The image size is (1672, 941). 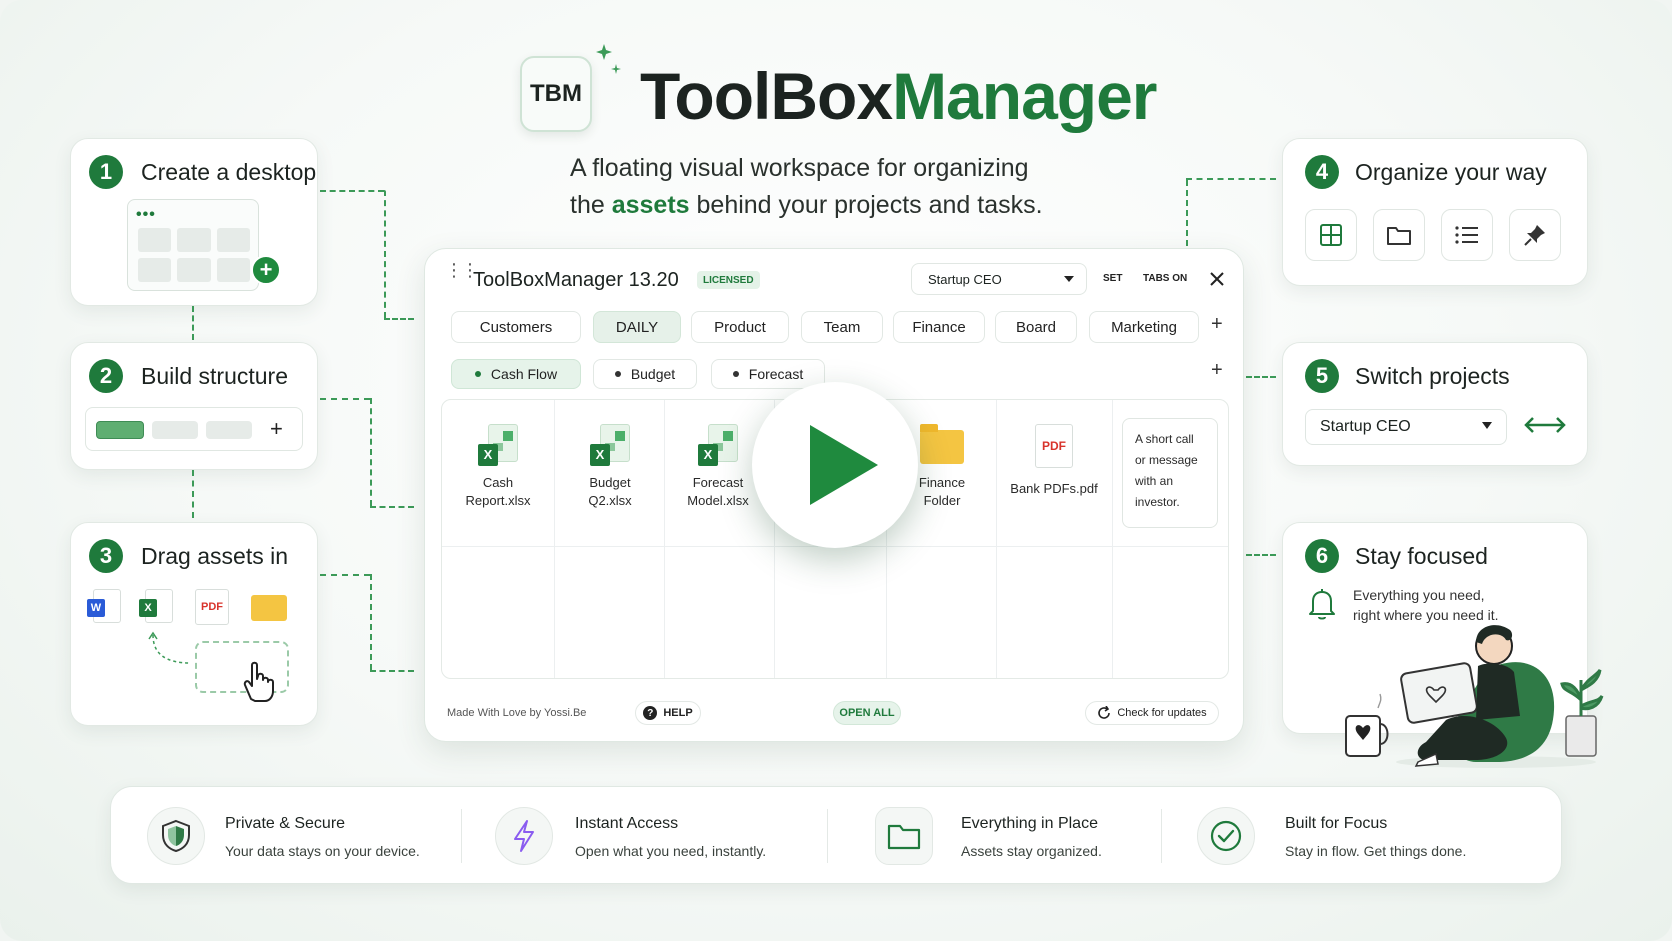 What do you see at coordinates (1162, 713) in the screenshot?
I see `updates-label: Check for updates` at bounding box center [1162, 713].